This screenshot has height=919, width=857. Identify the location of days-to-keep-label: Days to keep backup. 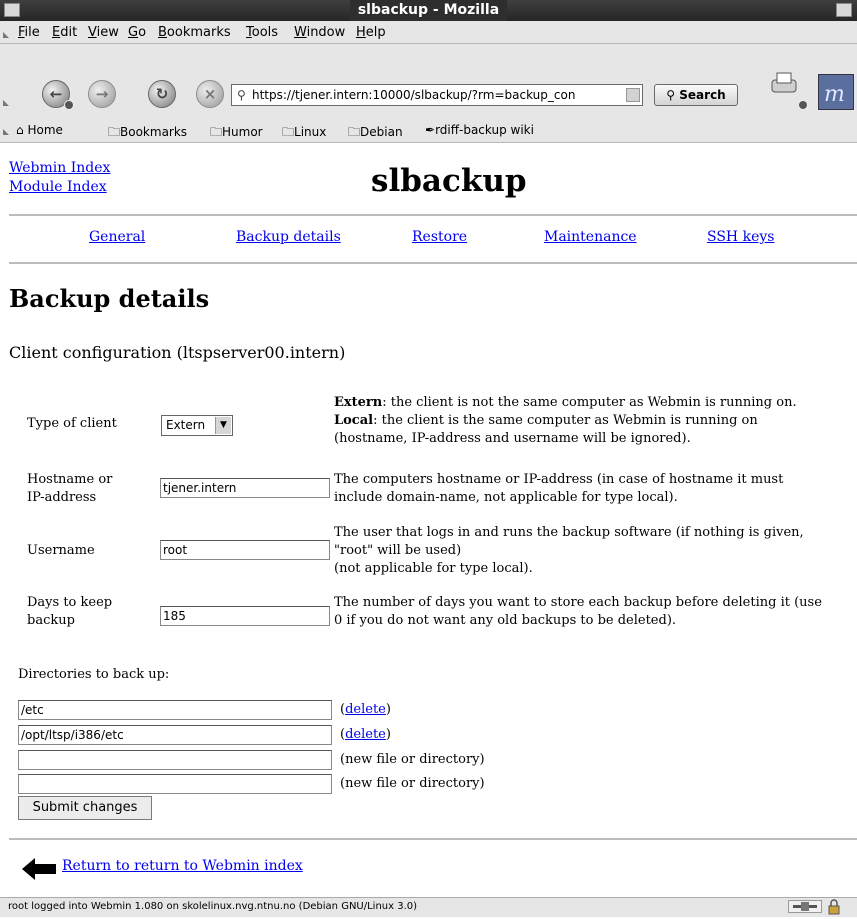
(70, 611).